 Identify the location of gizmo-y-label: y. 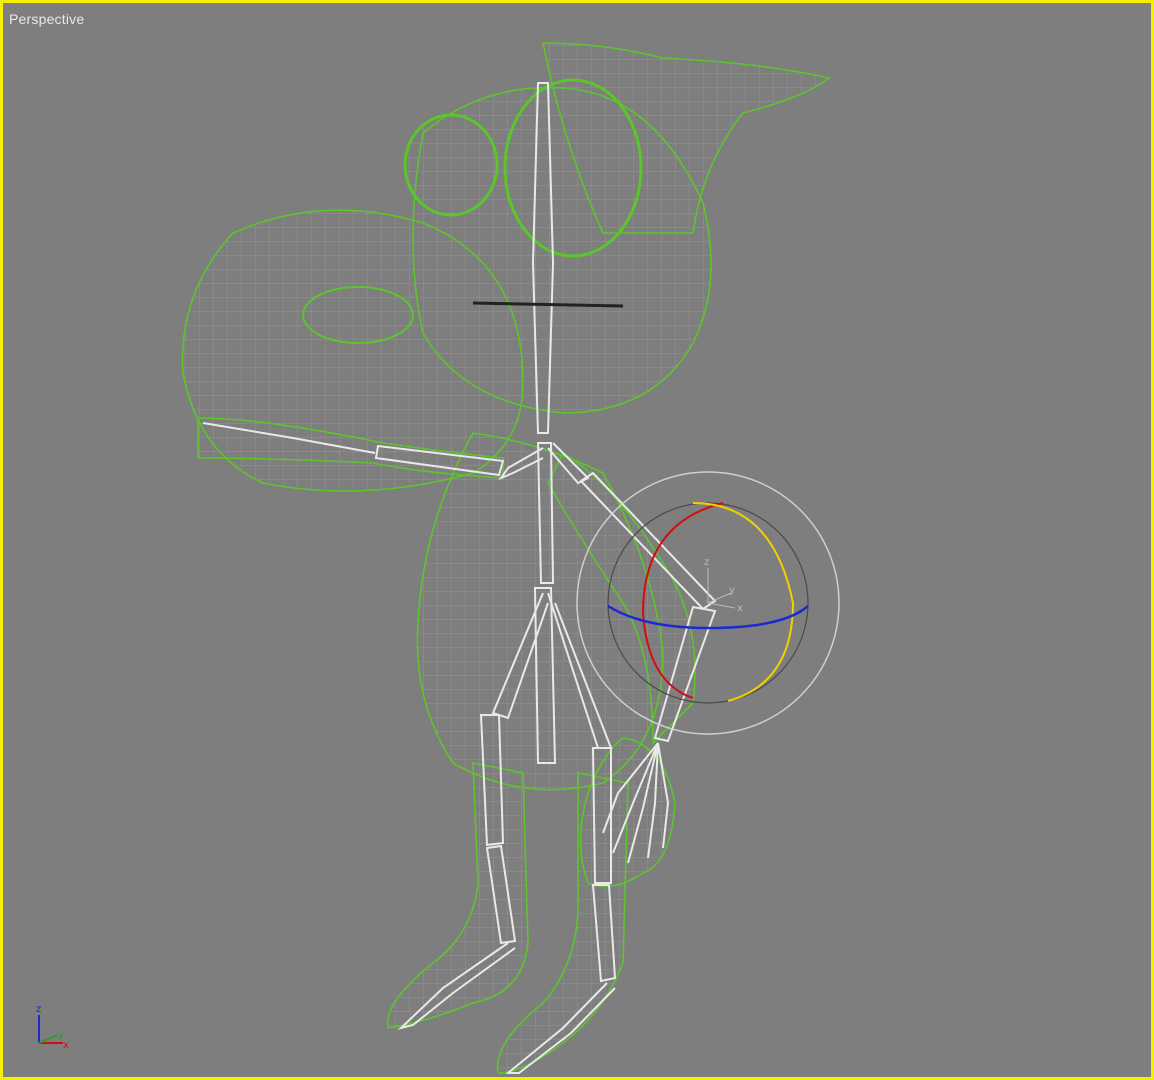
(732, 590).